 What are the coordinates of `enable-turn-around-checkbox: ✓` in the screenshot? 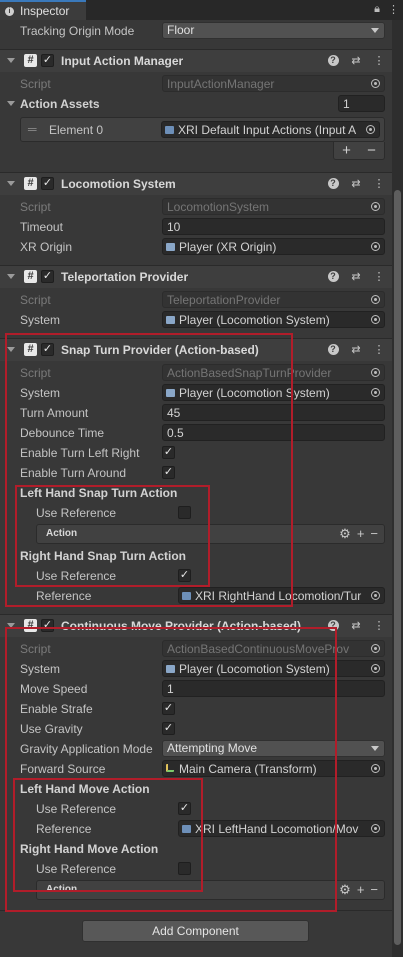 It's located at (168, 472).